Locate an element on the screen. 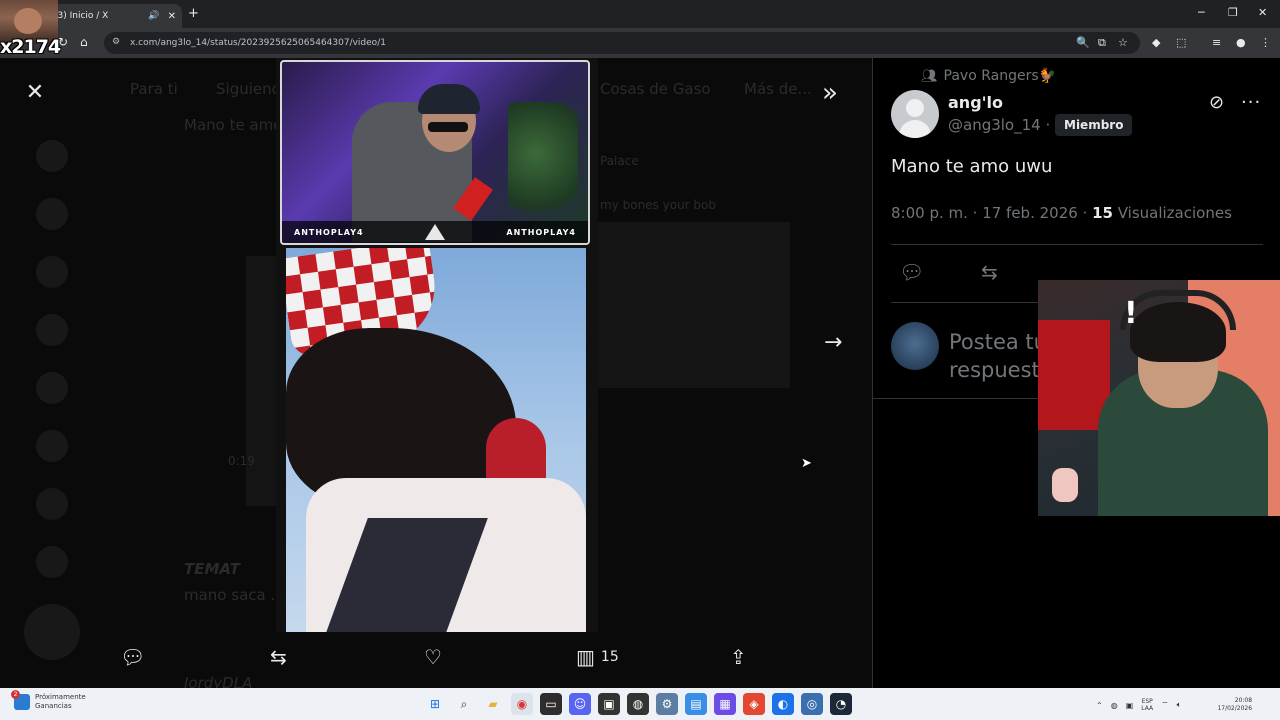  more-nav-icon is located at coordinates (52, 562).